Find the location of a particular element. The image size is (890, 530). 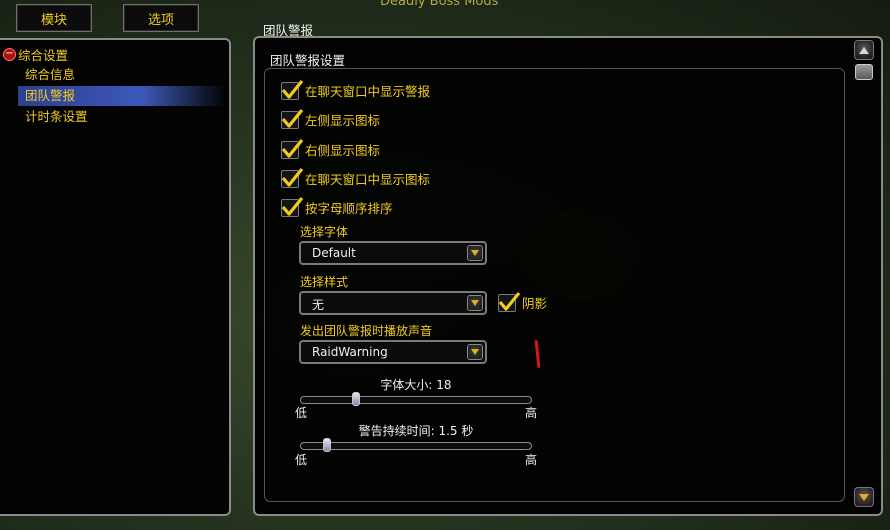

checkbox-shadow: 阴影 is located at coordinates (523, 301).